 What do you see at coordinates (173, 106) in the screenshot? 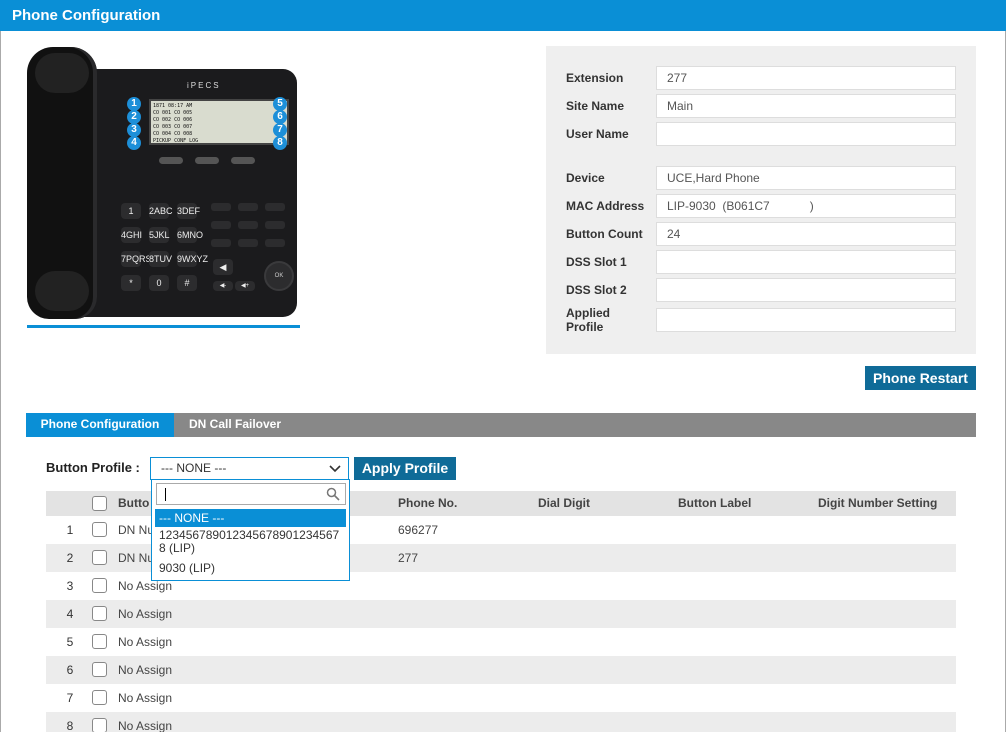
I see `lcd-line: 1871 08:17 AM` at bounding box center [173, 106].